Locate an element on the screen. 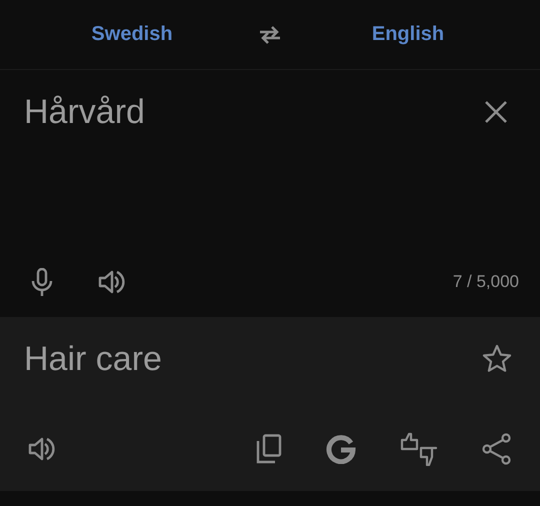 Image resolution: width=540 pixels, height=506 pixels. character-count: 7 / 5,000 is located at coordinates (485, 282).